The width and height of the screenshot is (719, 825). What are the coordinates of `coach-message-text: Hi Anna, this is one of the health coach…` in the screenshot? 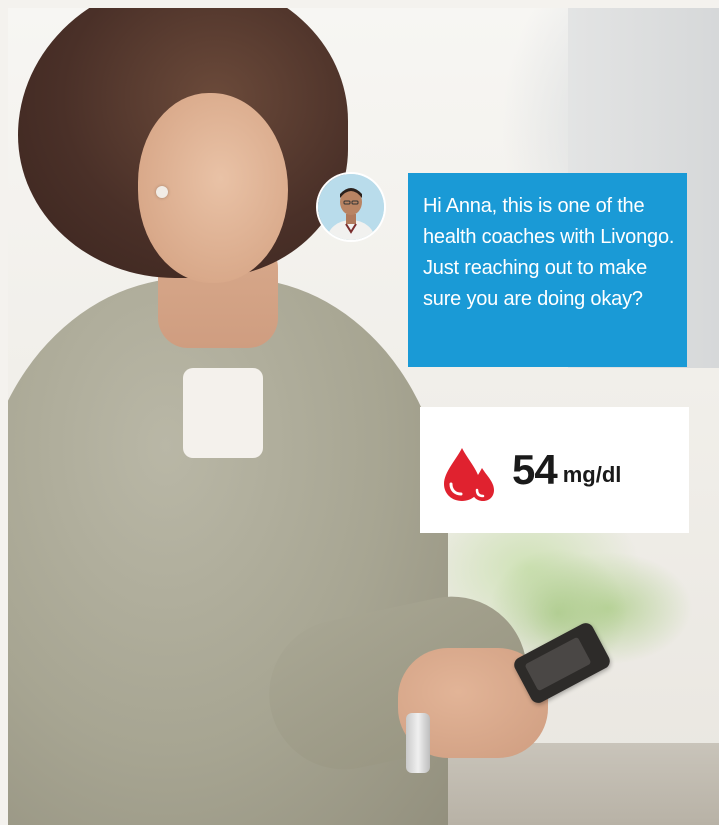 It's located at (549, 252).